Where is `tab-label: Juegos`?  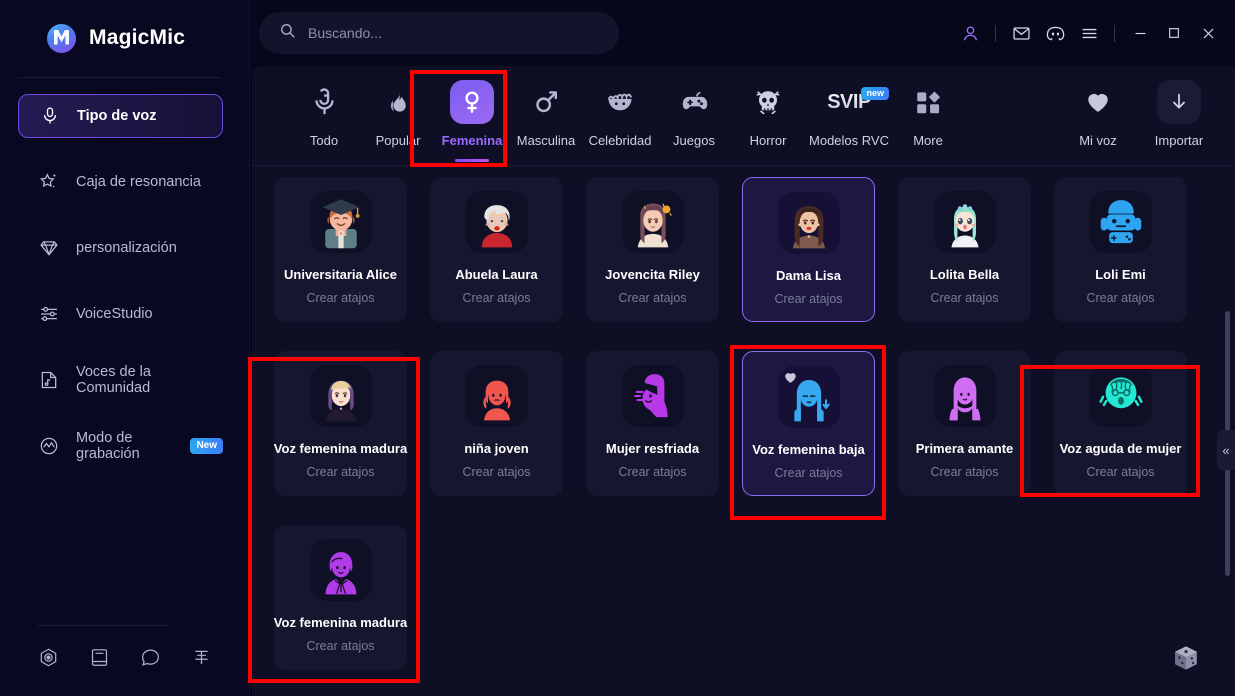 tab-label: Juegos is located at coordinates (694, 140).